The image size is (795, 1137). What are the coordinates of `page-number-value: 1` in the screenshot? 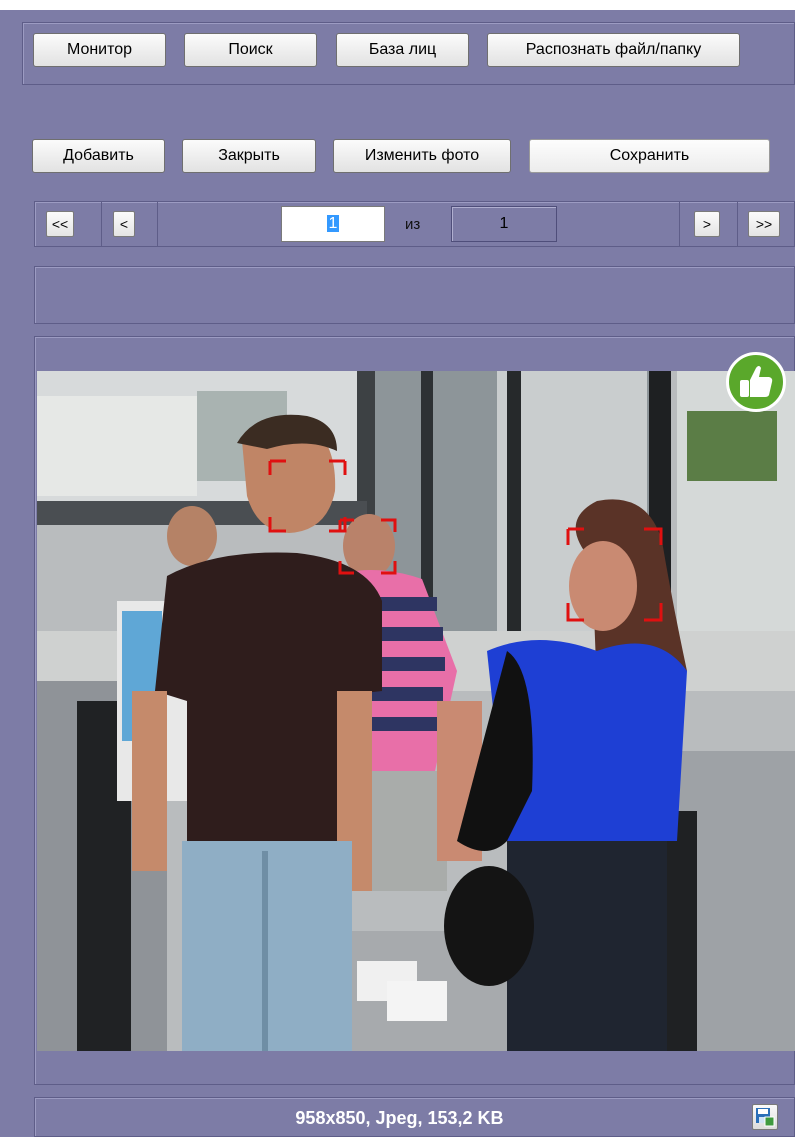 It's located at (333, 223).